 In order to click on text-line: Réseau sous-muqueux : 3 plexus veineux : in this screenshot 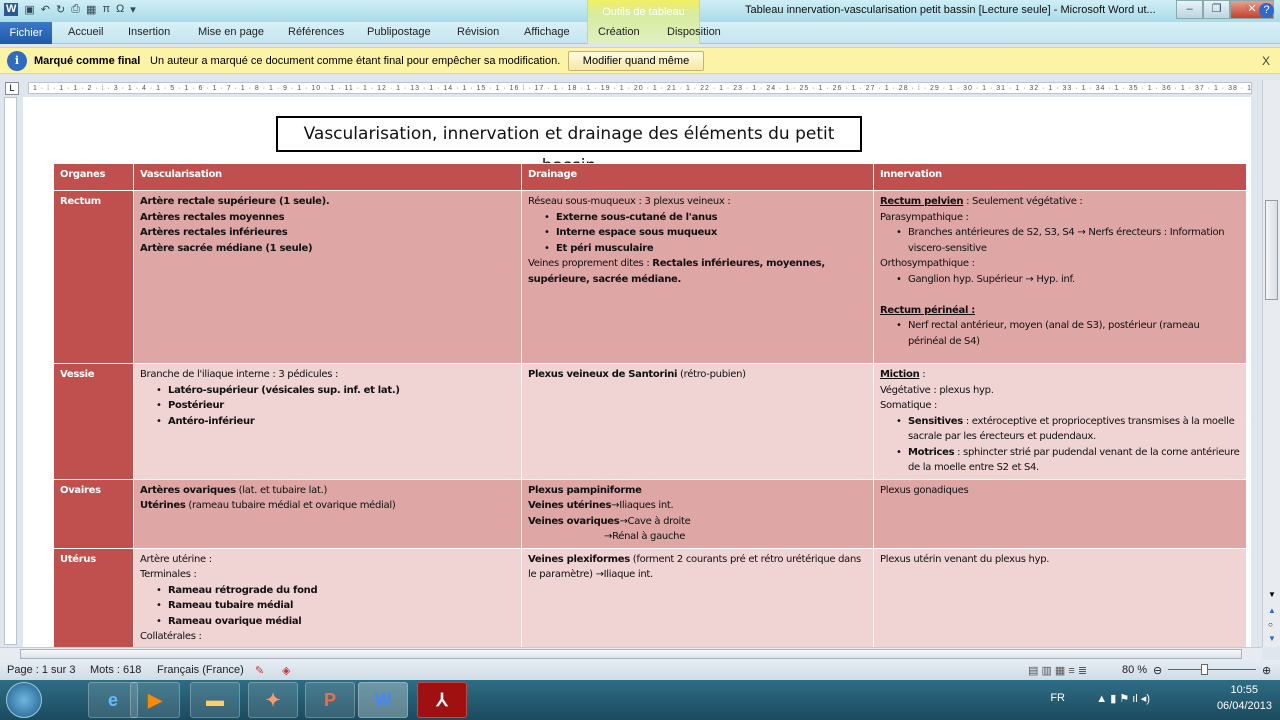, I will do `click(697, 202)`.